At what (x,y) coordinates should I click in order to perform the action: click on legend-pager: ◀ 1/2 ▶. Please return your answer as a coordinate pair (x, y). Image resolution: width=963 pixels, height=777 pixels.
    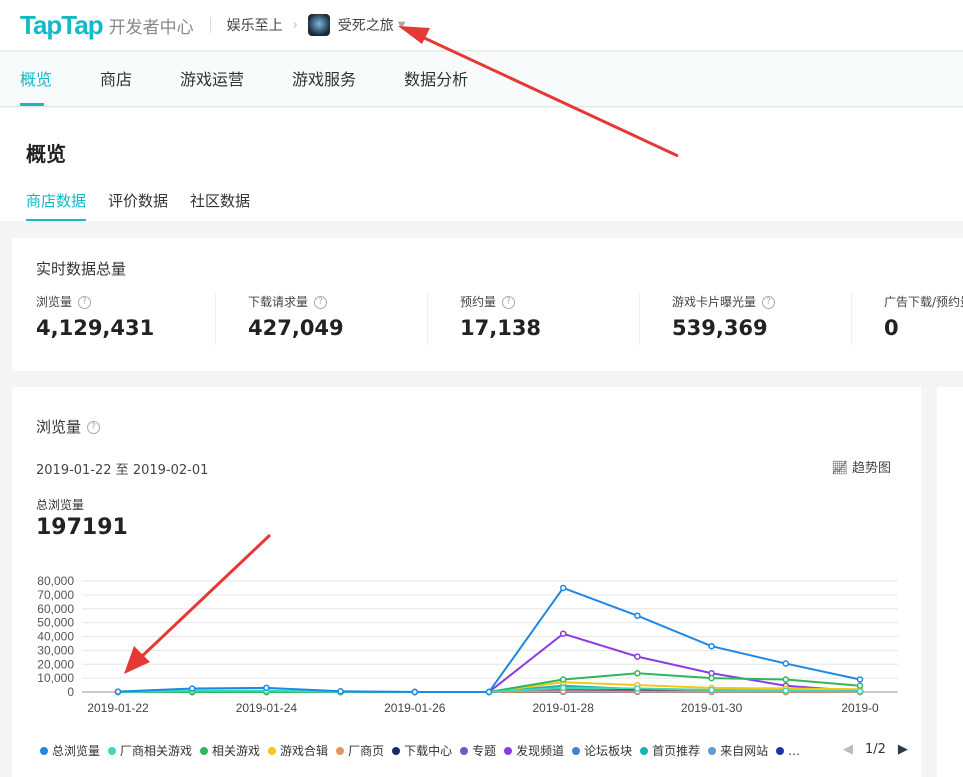
    Looking at the image, I should click on (874, 749).